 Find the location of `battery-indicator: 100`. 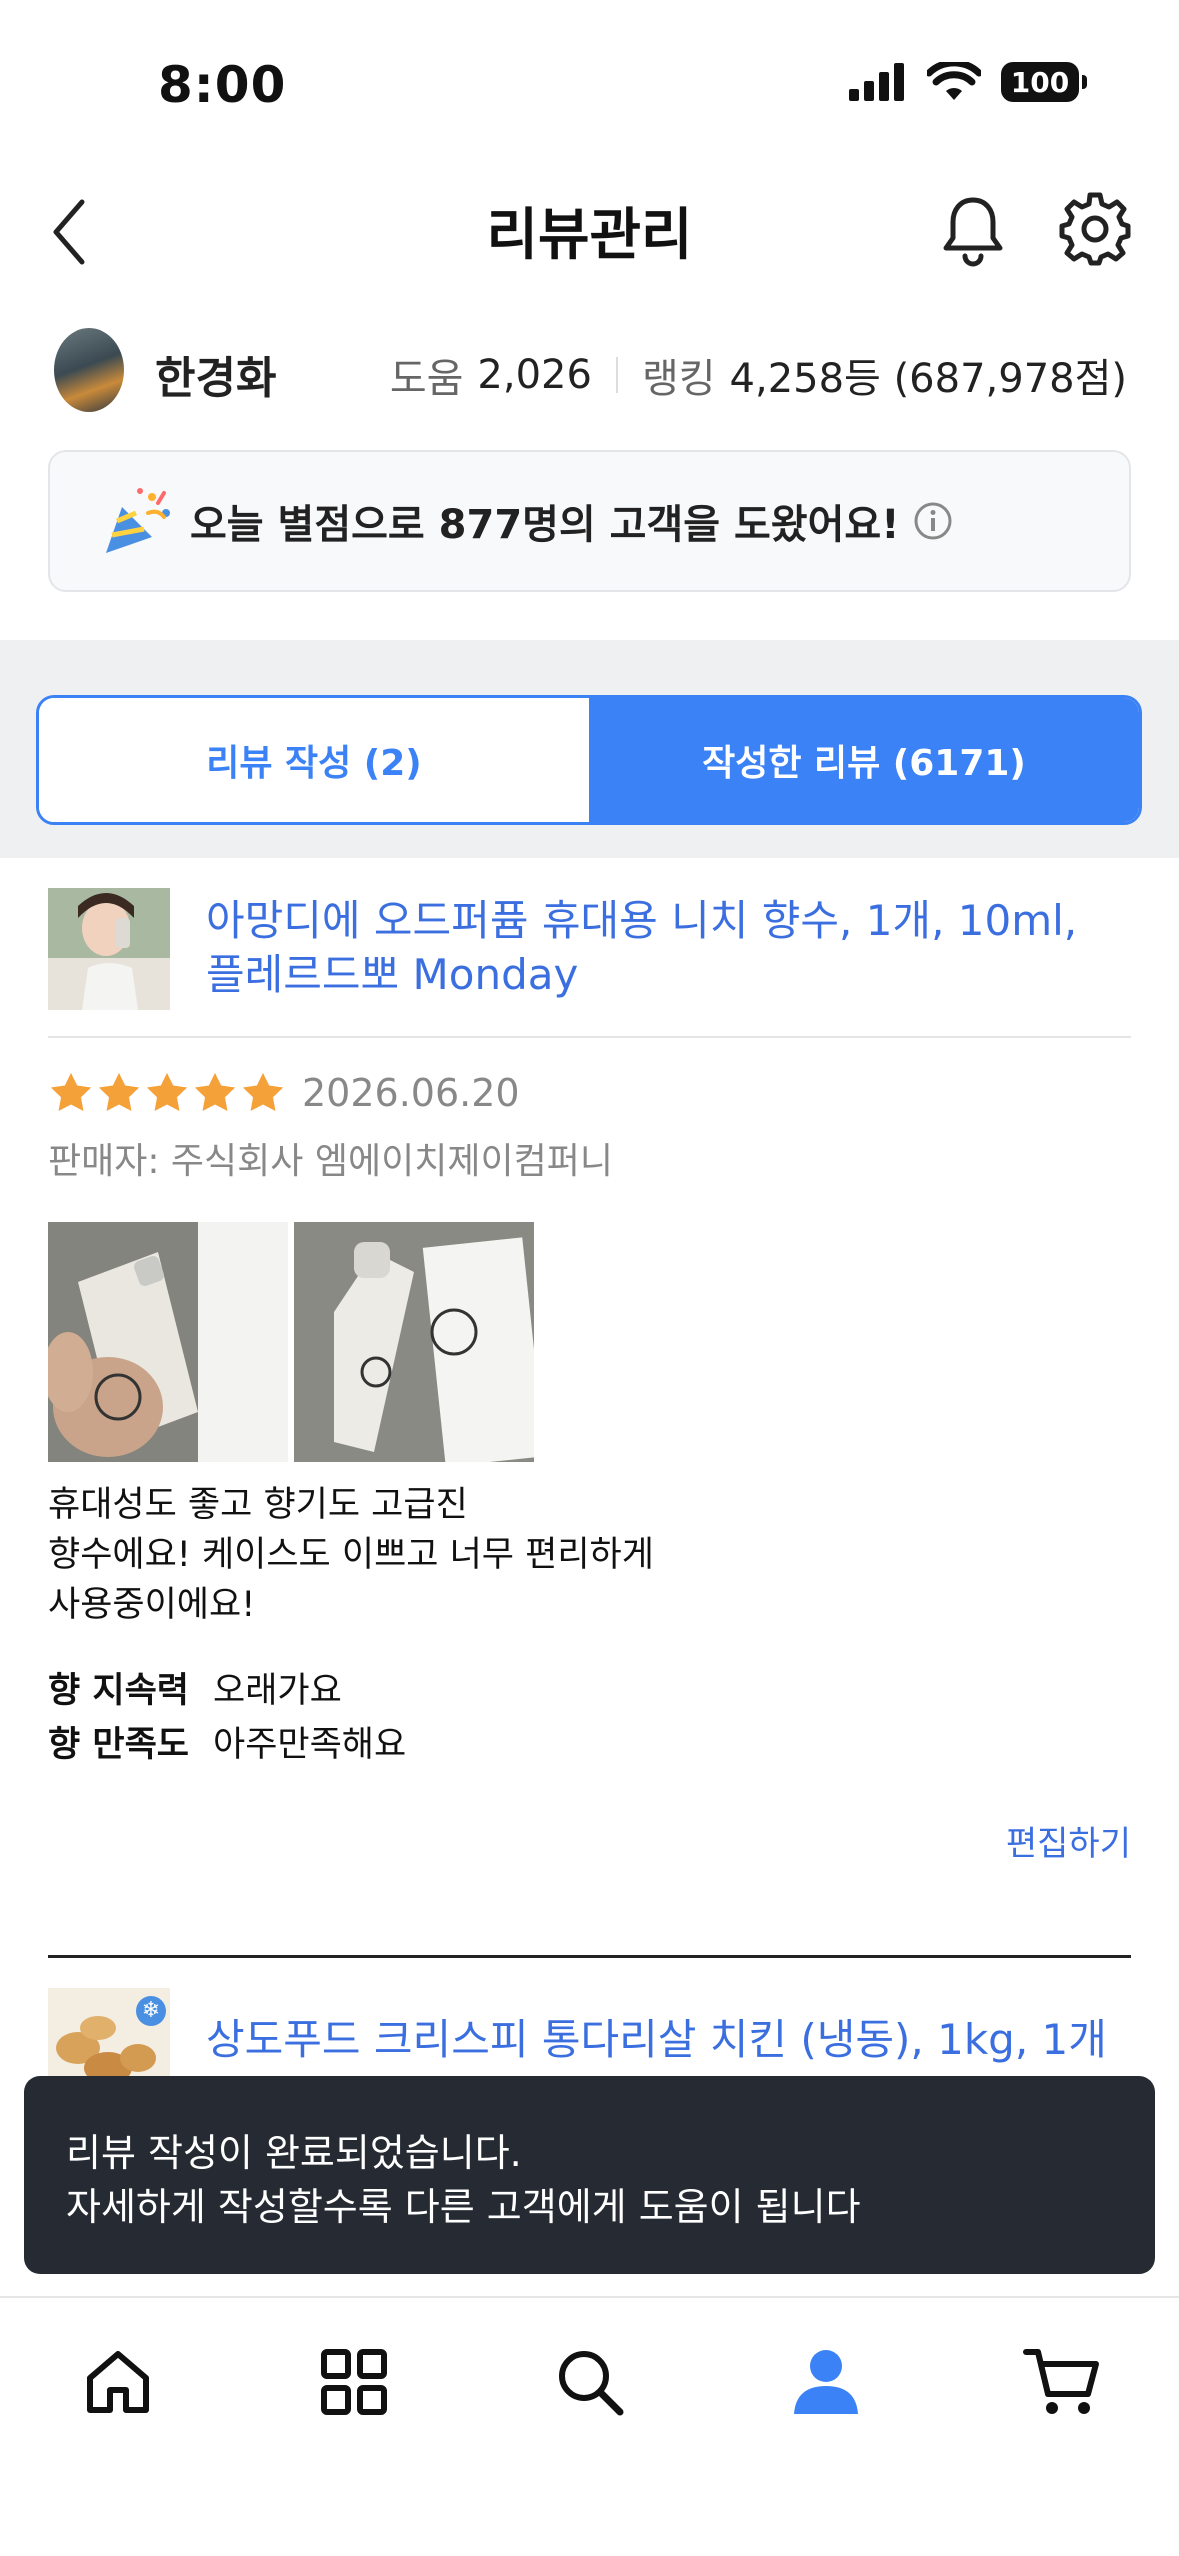

battery-indicator: 100 is located at coordinates (1044, 82).